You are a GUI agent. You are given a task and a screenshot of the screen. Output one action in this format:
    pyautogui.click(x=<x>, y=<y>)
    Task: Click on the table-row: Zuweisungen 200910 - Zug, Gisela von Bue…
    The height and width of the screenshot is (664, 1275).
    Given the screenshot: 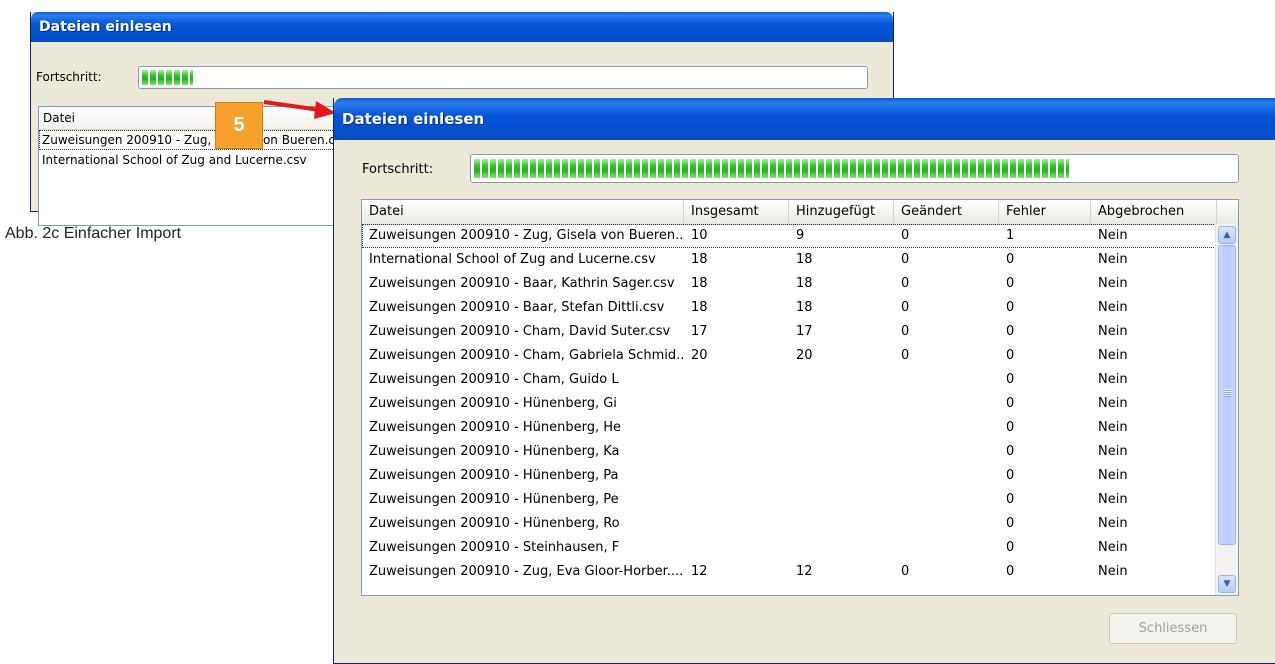 What is the action you would take?
    pyautogui.click(x=789, y=236)
    